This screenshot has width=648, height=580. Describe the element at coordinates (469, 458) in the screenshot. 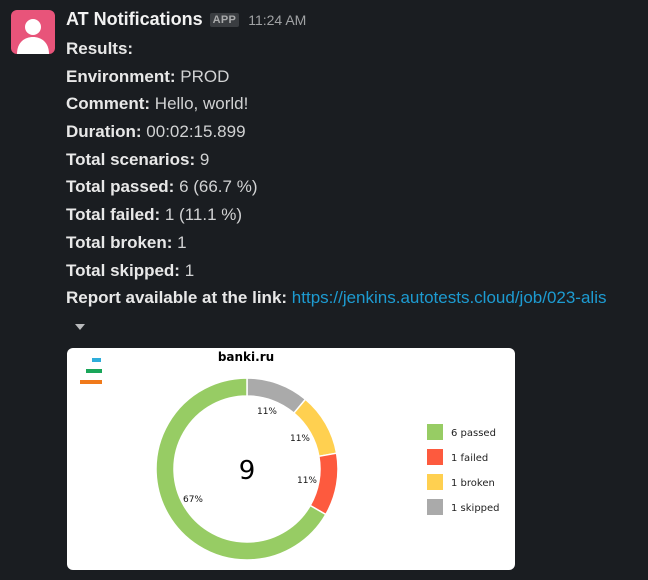

I see `legend-label-failed: 1 failed` at that location.